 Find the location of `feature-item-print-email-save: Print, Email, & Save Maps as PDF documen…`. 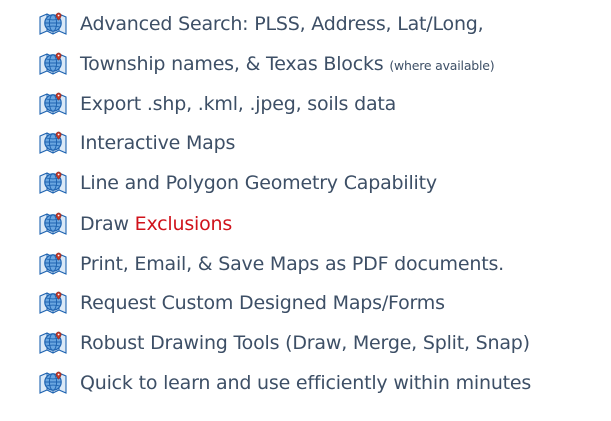

feature-item-print-email-save: Print, Email, & Save Maps as PDF documen… is located at coordinates (305, 265).